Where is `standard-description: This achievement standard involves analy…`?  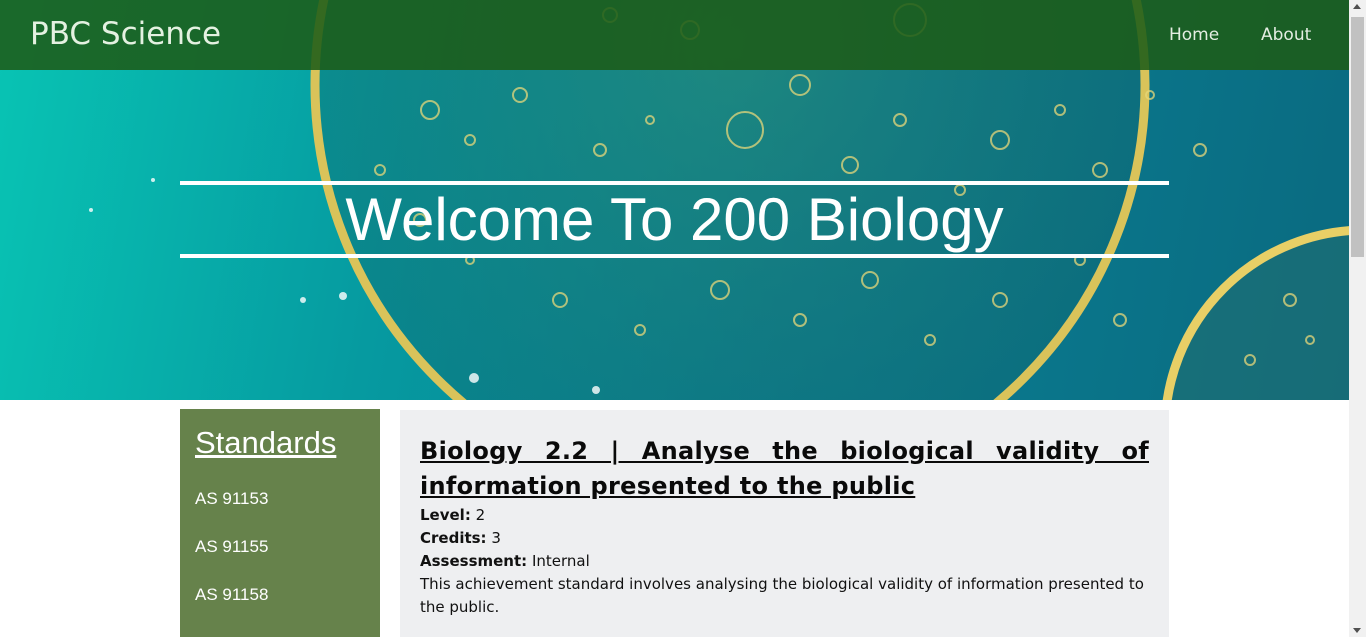
standard-description: This achievement standard involves analy… is located at coordinates (782, 595).